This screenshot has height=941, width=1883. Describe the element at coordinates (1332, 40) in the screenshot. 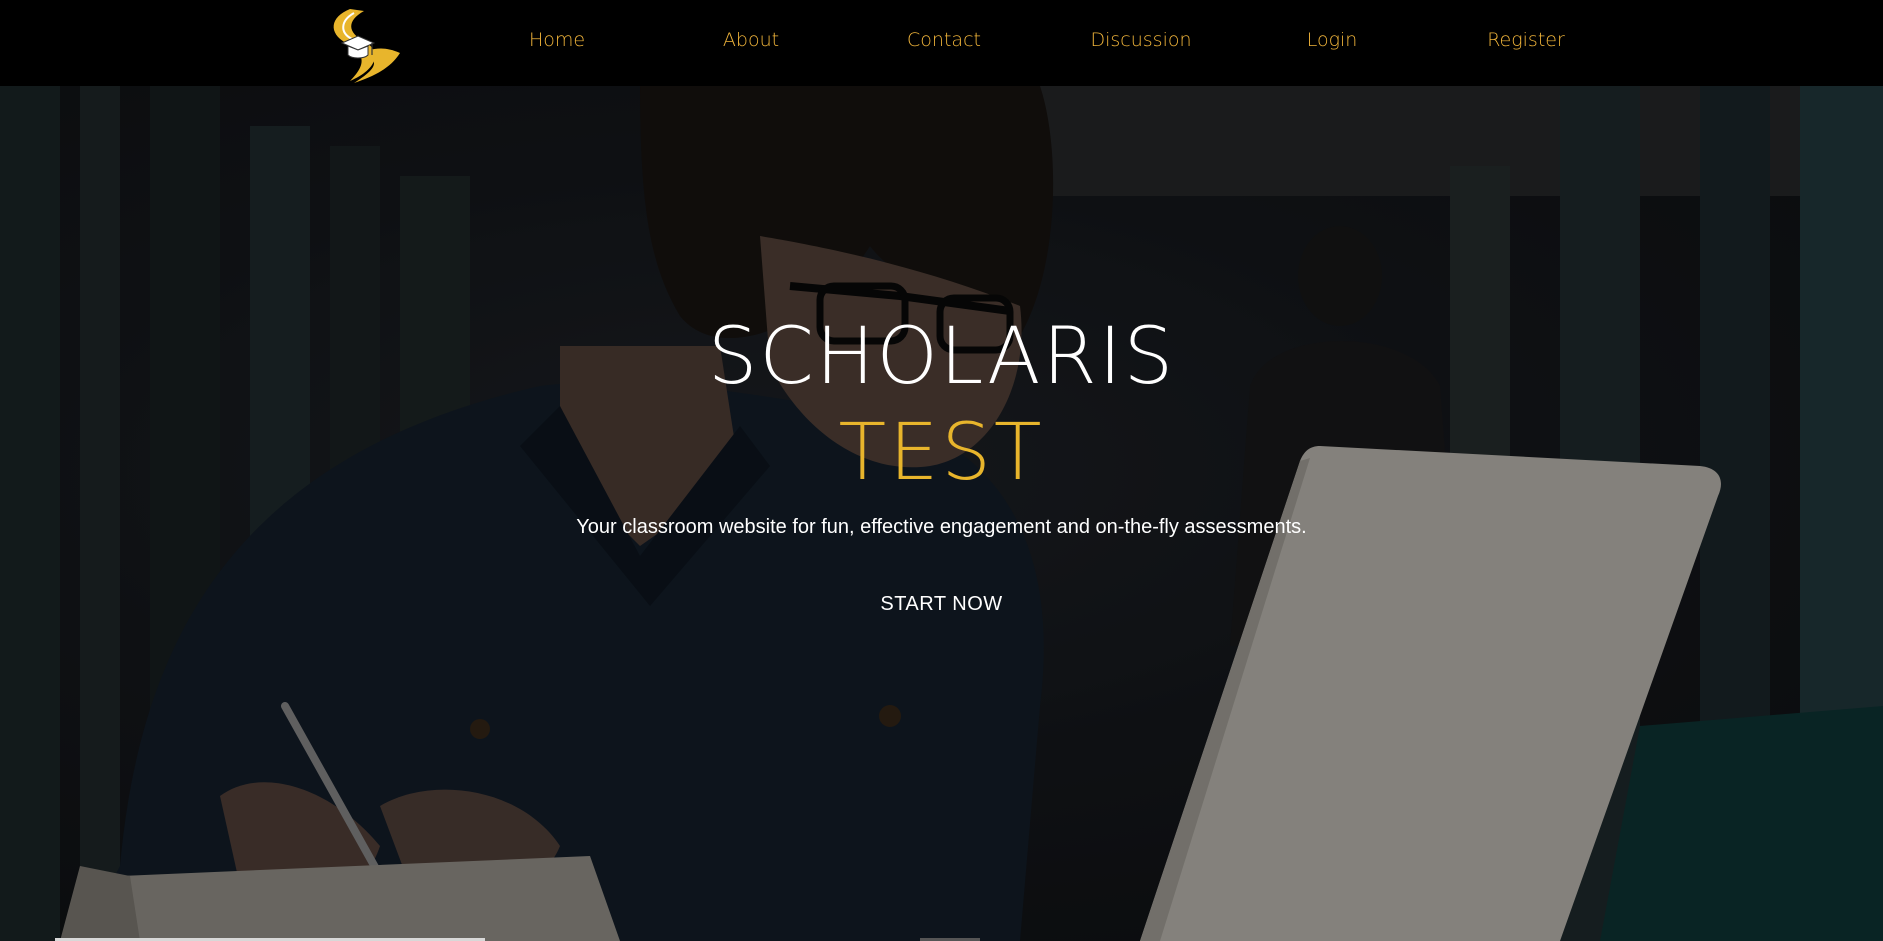

I see `nav-link-login: Login` at that location.